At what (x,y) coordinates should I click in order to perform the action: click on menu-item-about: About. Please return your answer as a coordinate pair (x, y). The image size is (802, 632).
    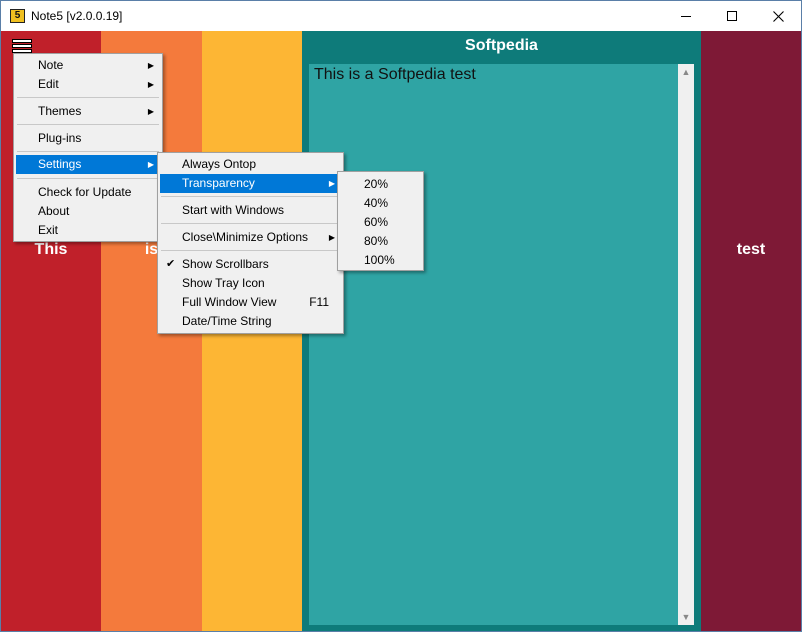
    Looking at the image, I should click on (88, 211).